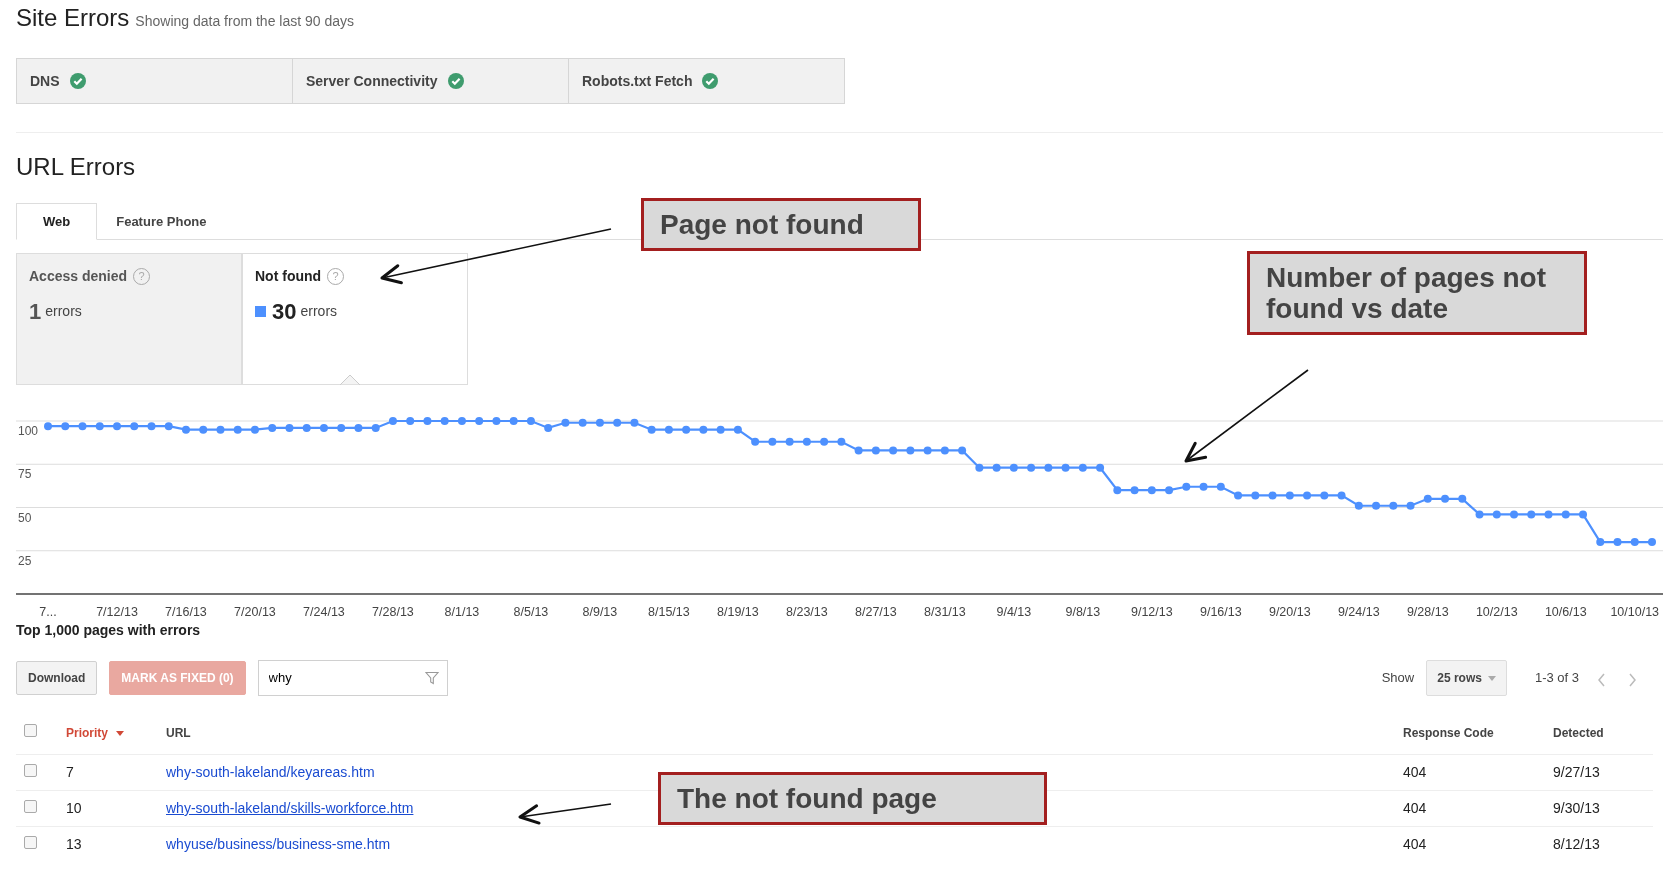 This screenshot has height=876, width=1663. I want to click on status-label: Robots.txt Fetch, so click(637, 81).